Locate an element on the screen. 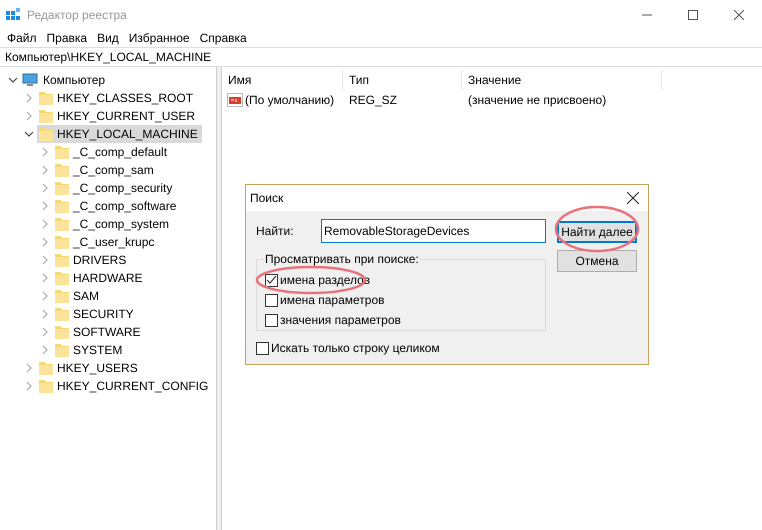 The width and height of the screenshot is (762, 530). string-value-icon is located at coordinates (235, 100).